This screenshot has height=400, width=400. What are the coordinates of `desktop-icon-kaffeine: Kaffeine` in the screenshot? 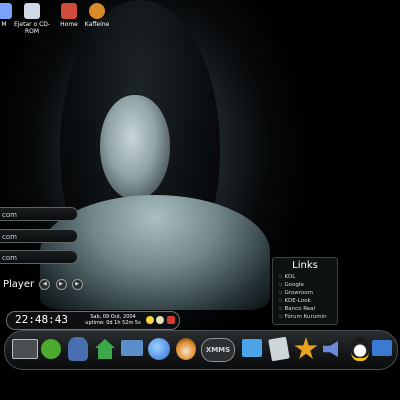 It's located at (97, 17).